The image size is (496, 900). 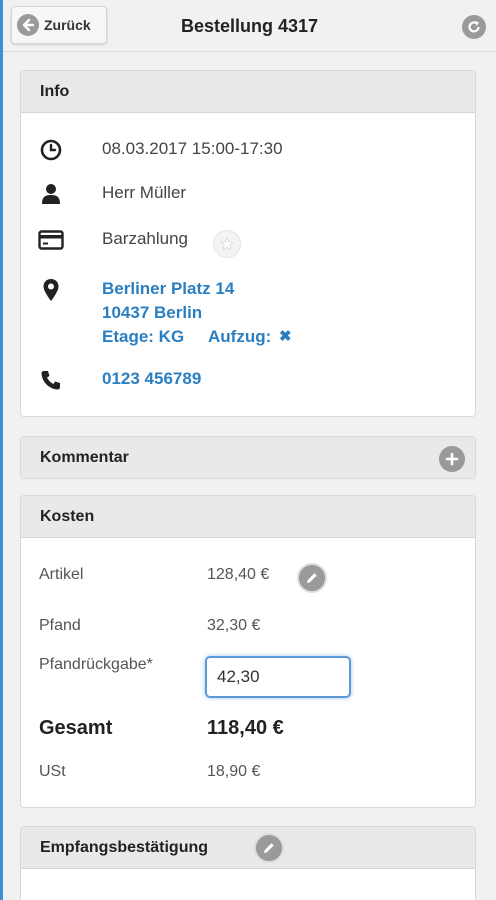 What do you see at coordinates (245, 728) in the screenshot?
I see `total-value: 118,40 €` at bounding box center [245, 728].